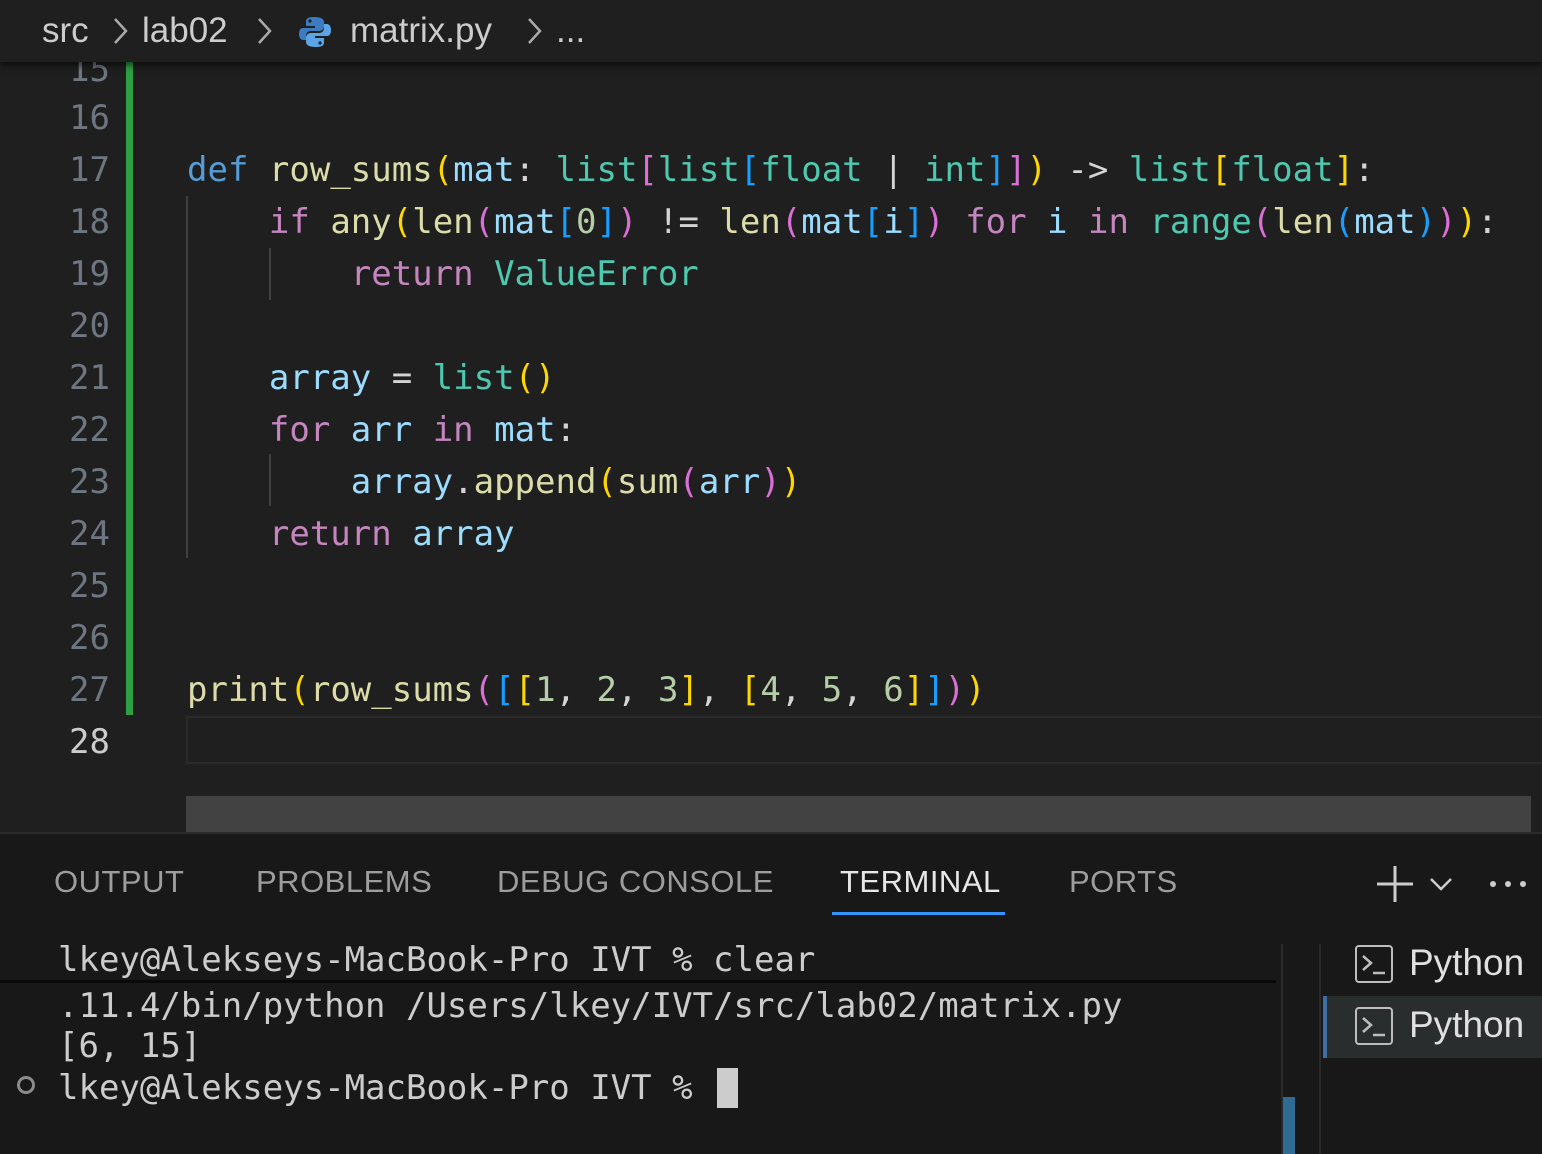 The height and width of the screenshot is (1154, 1542). Describe the element at coordinates (386, 1088) in the screenshot. I see `terminal-prompt: lkey@Alekseys-MacBook-Pro IVT %` at that location.